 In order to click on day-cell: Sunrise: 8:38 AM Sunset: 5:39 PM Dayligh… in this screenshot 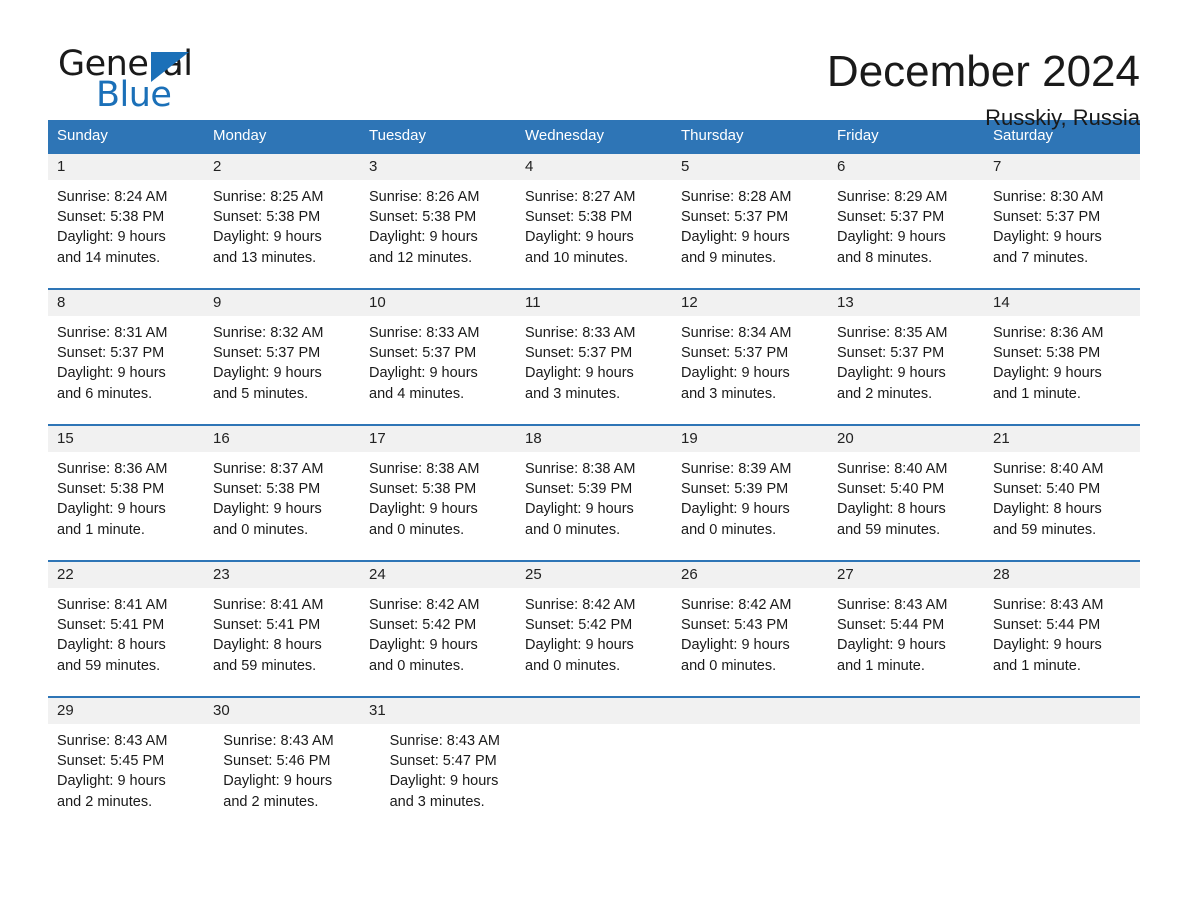, I will do `click(594, 506)`.